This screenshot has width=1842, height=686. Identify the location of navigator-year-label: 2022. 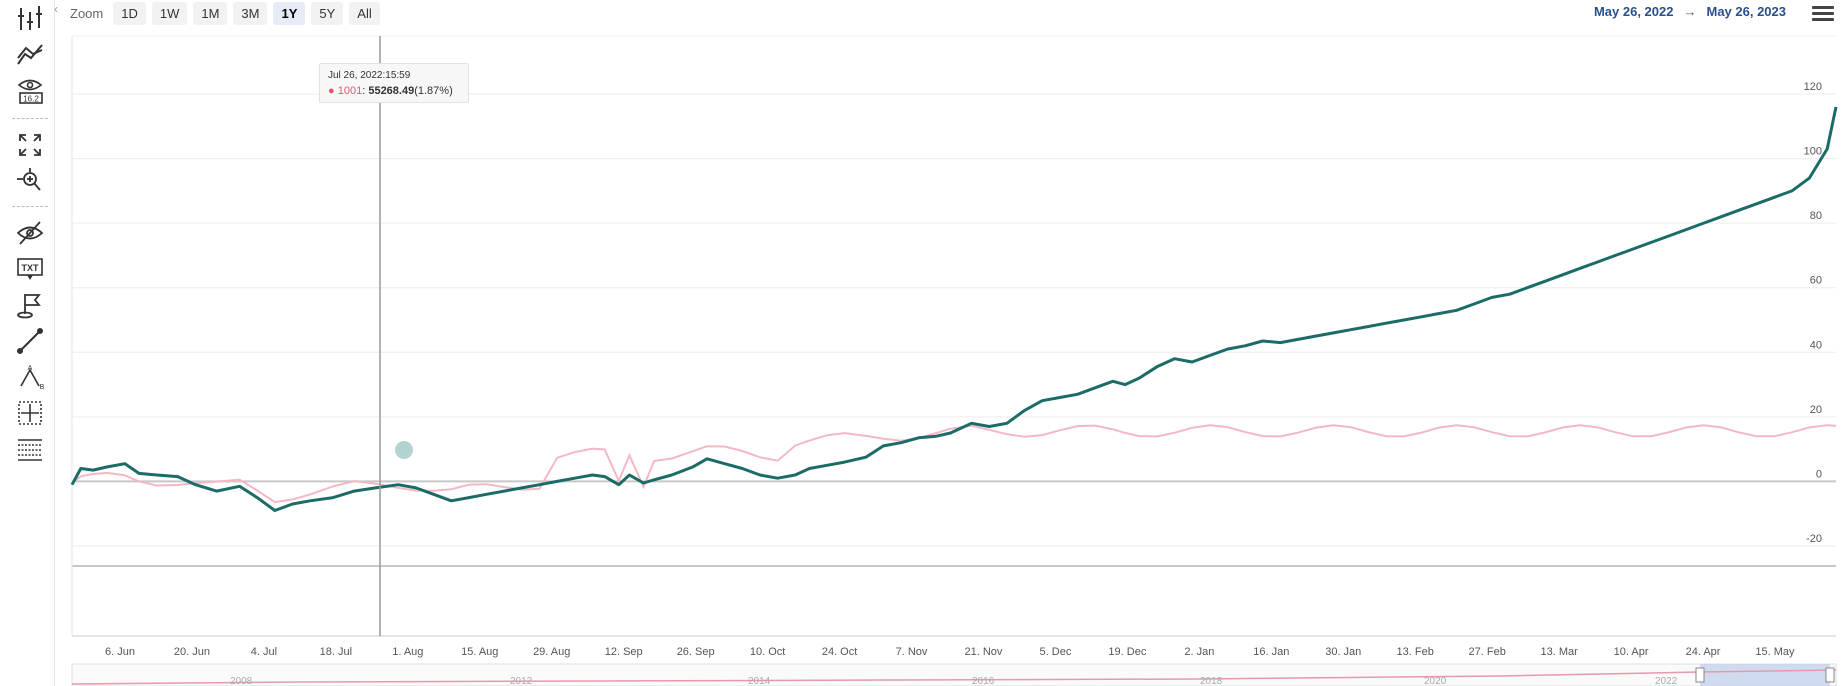
(1666, 681).